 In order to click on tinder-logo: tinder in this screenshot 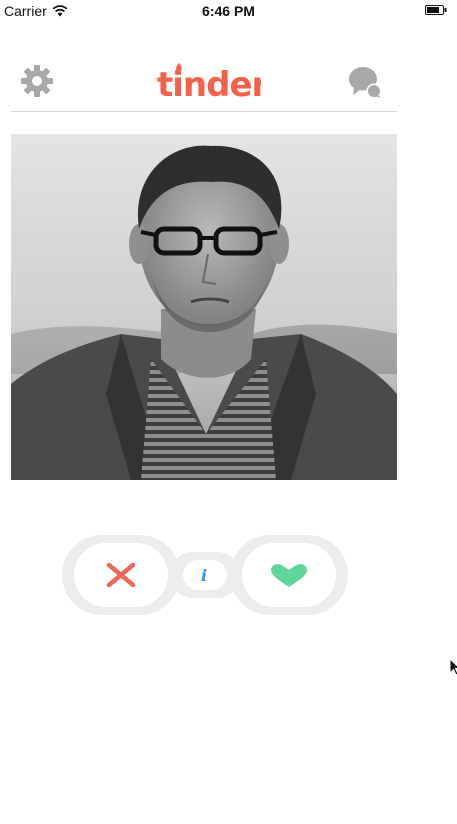, I will do `click(209, 83)`.